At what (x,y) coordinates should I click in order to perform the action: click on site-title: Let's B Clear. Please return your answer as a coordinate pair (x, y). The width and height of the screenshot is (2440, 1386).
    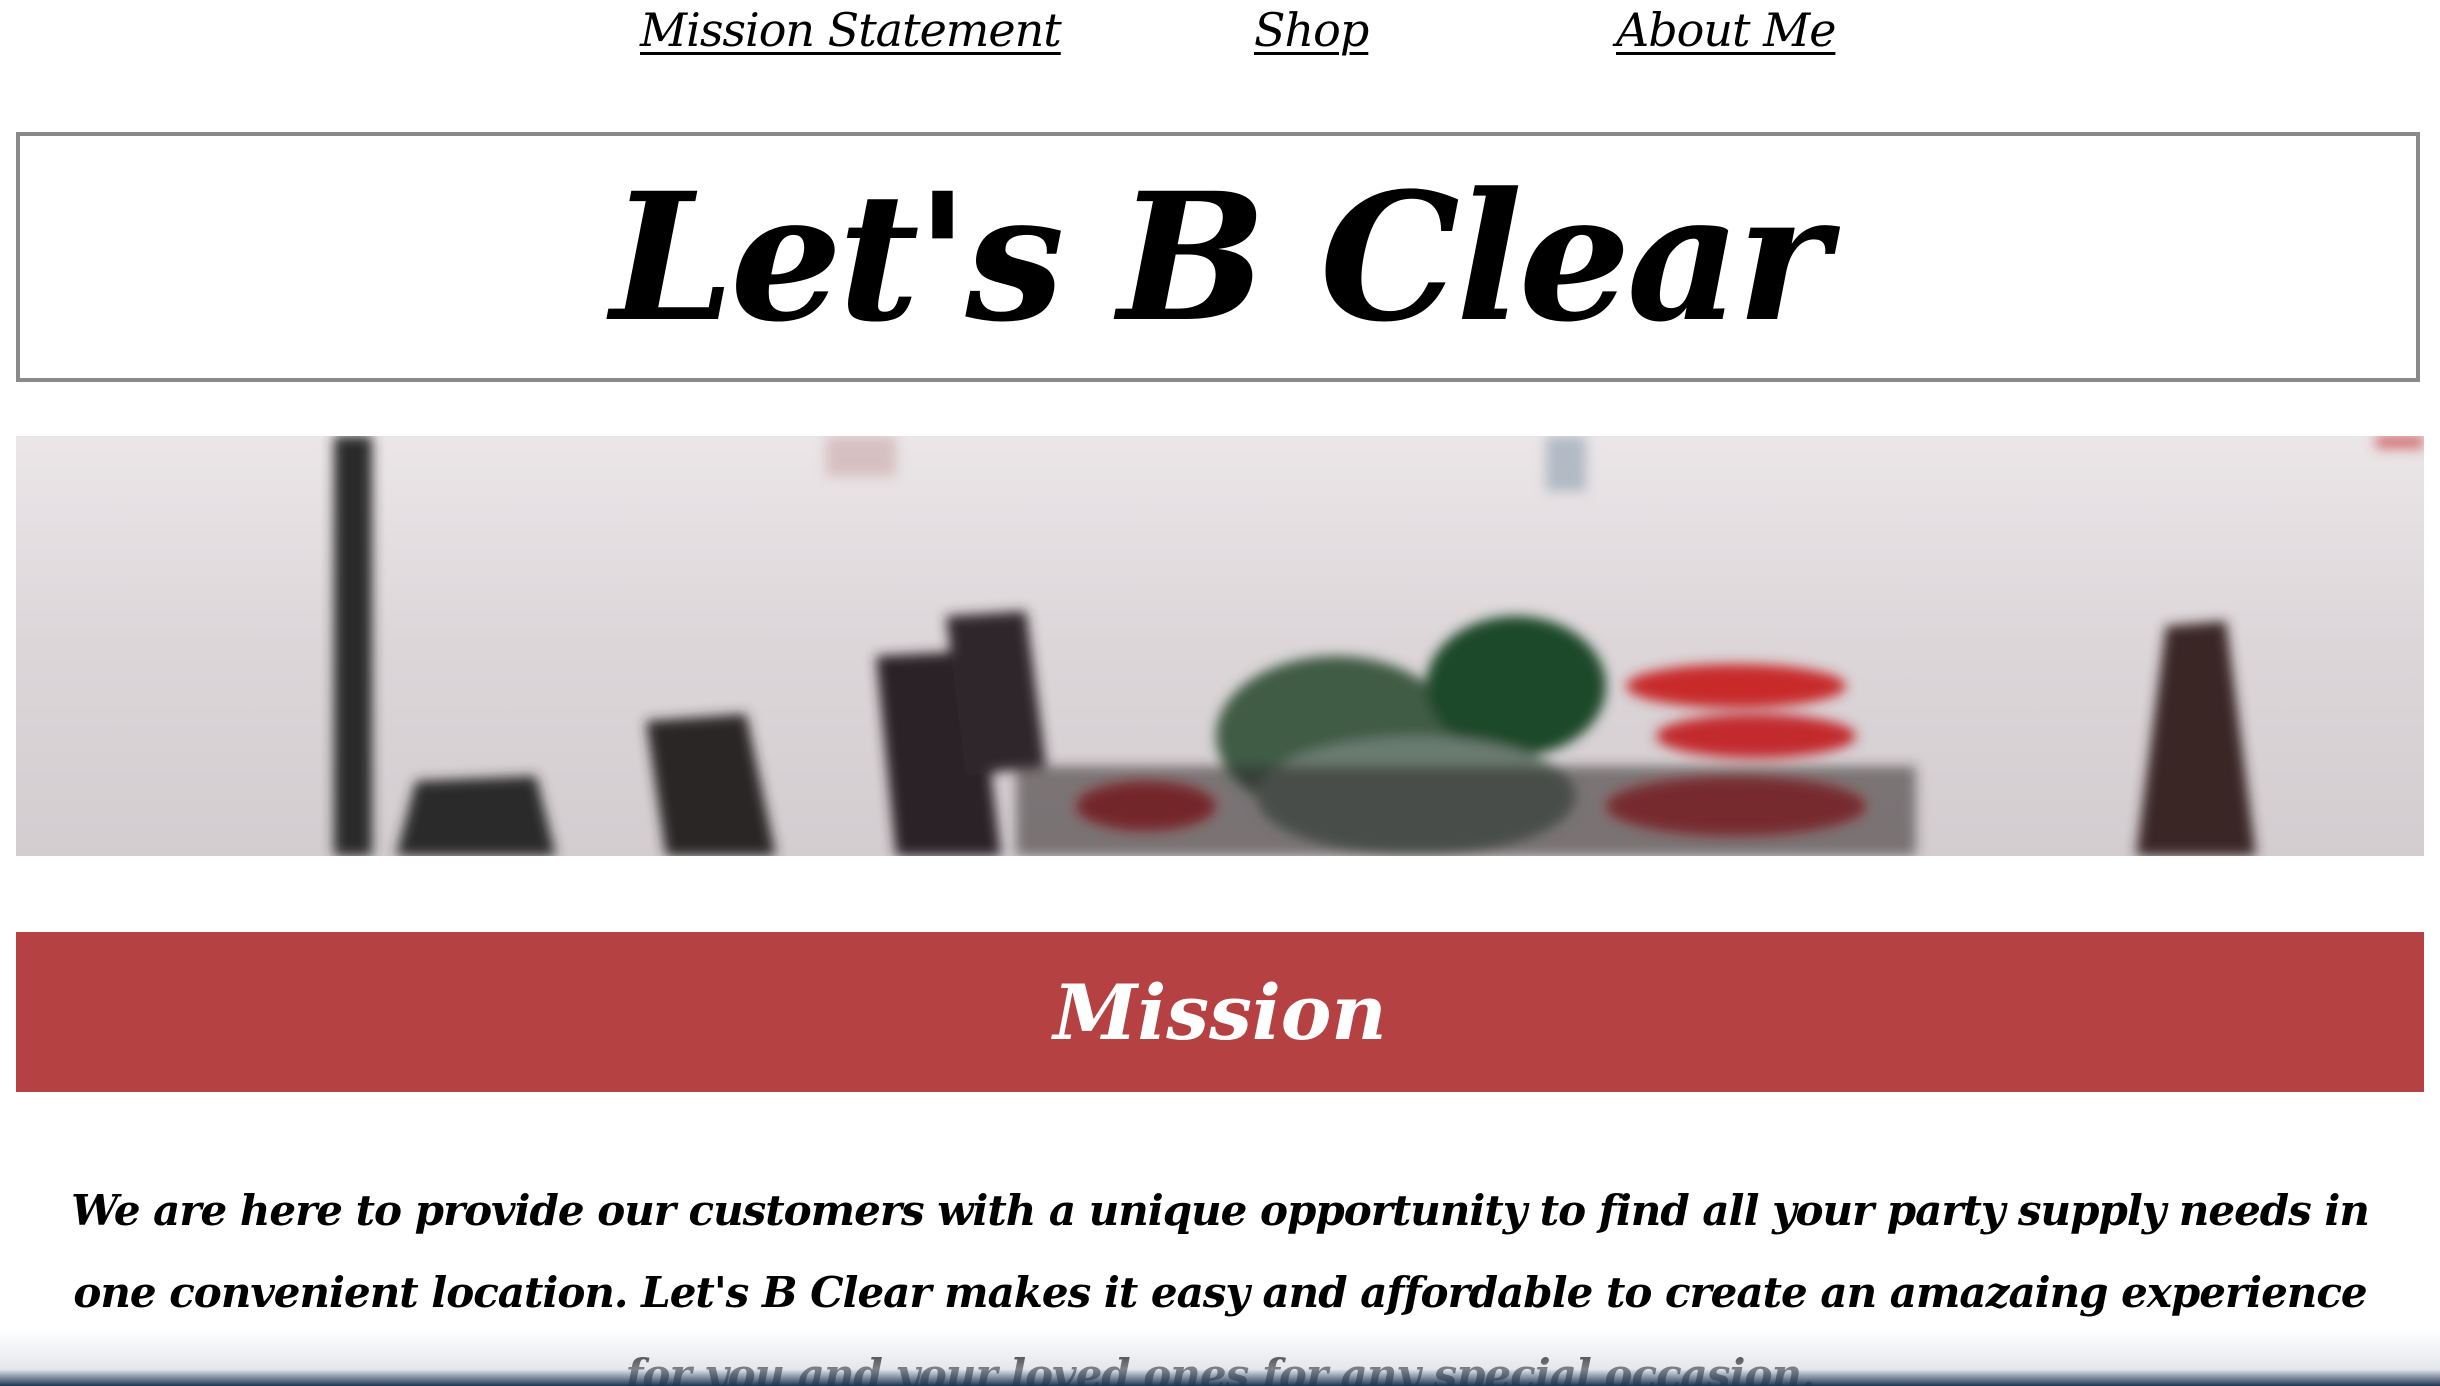
    Looking at the image, I should click on (1220, 257).